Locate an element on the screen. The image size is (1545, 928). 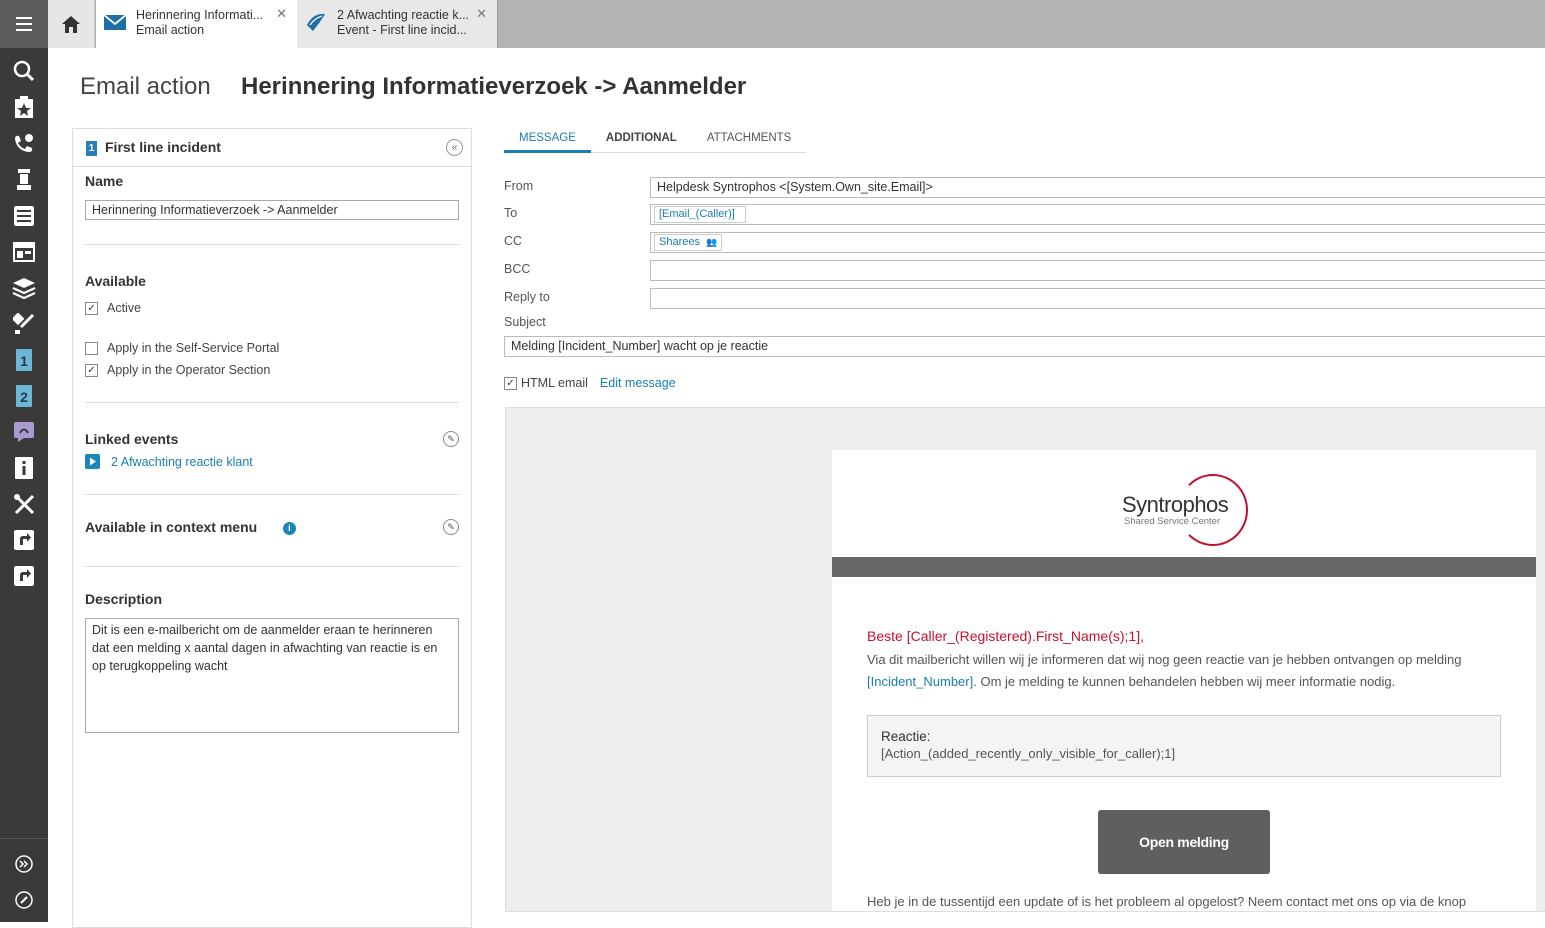
rail-divider is located at coordinates (24, 838).